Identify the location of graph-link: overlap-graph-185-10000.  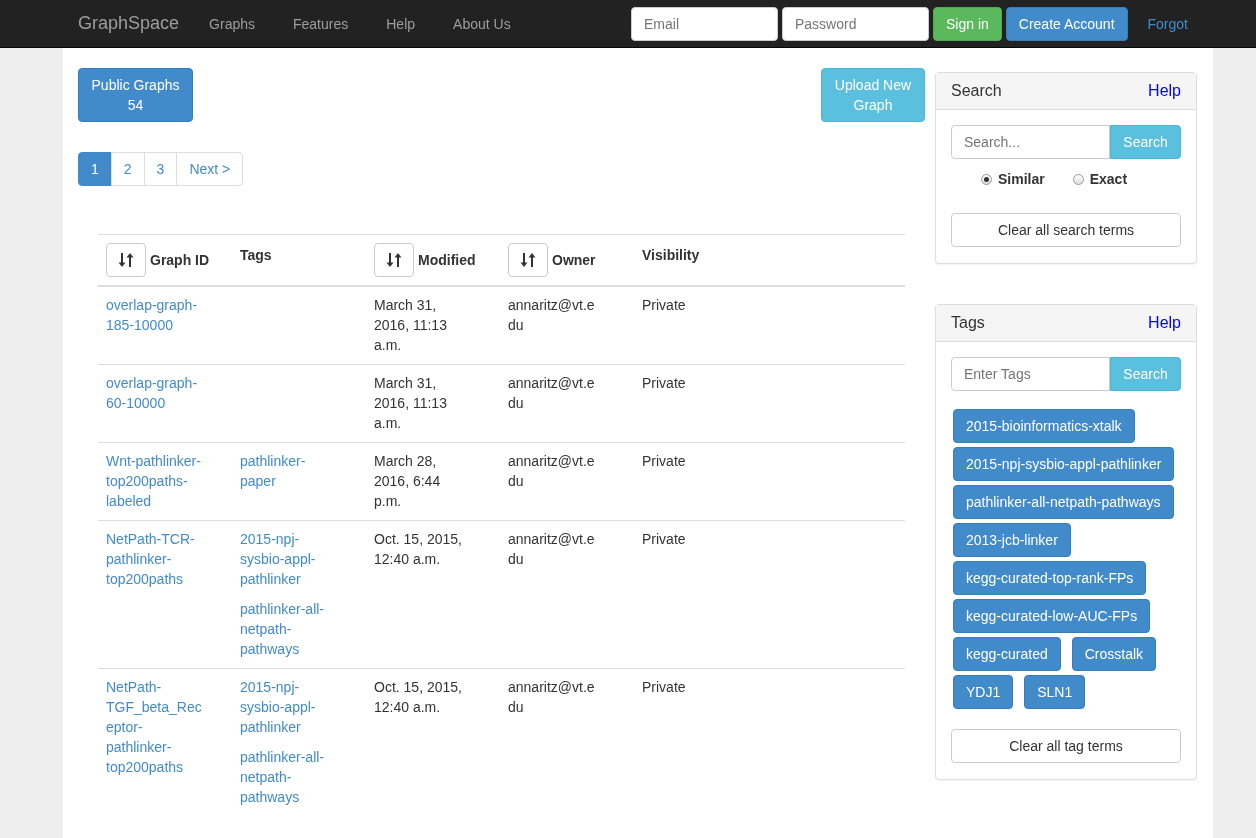
(154, 315).